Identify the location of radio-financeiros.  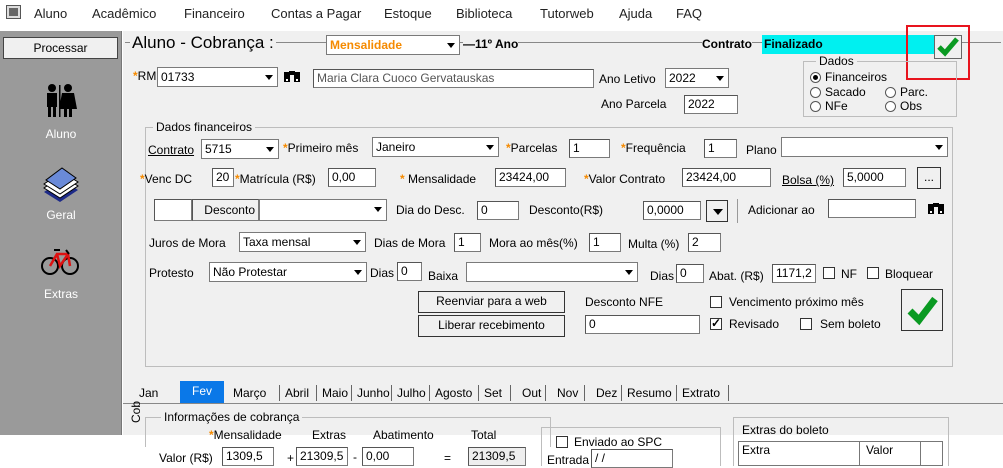
(815, 77).